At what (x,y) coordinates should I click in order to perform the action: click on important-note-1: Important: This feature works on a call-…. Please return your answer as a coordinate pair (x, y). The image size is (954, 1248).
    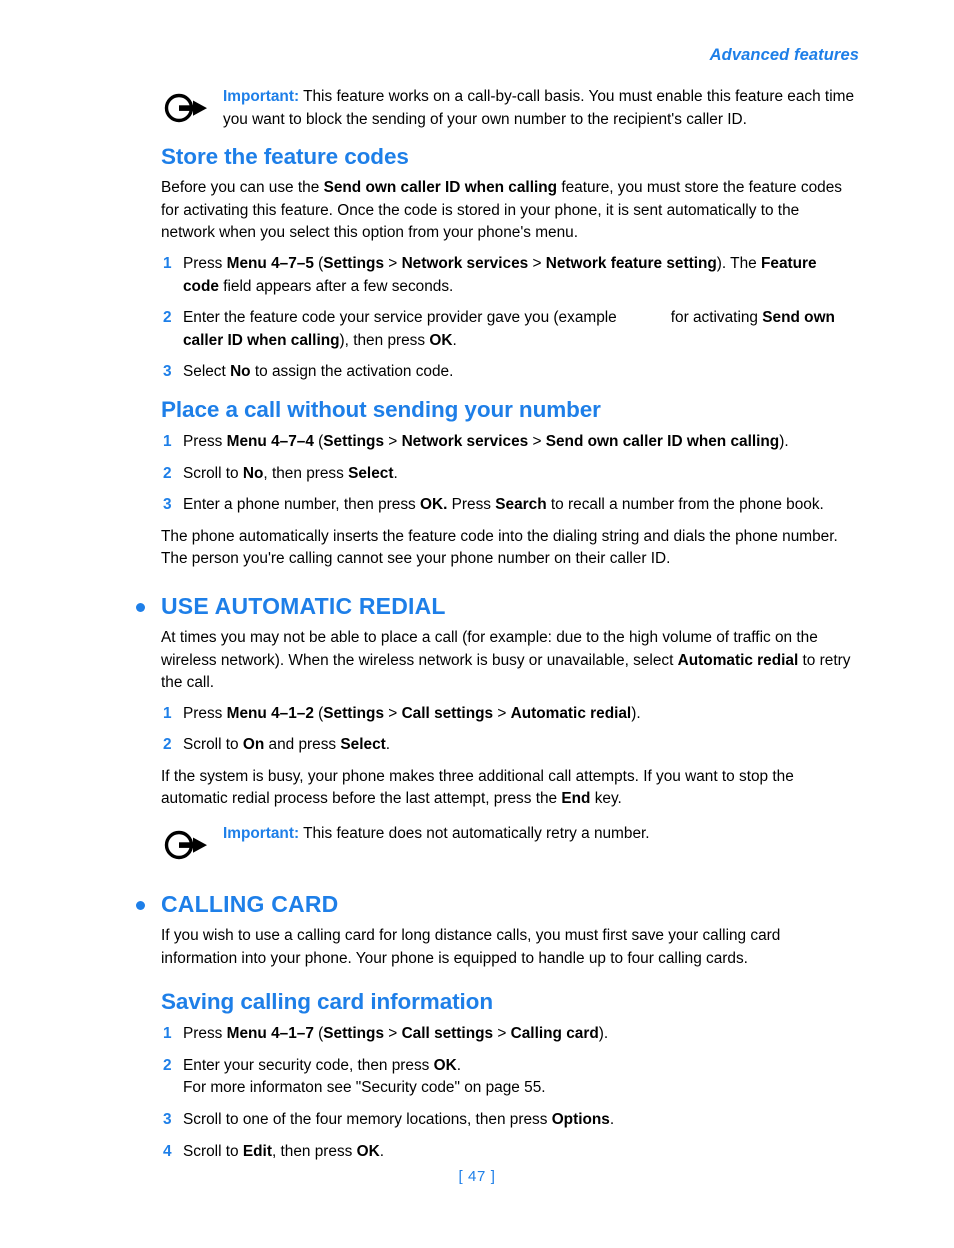
    Looking at the image, I should click on (508, 108).